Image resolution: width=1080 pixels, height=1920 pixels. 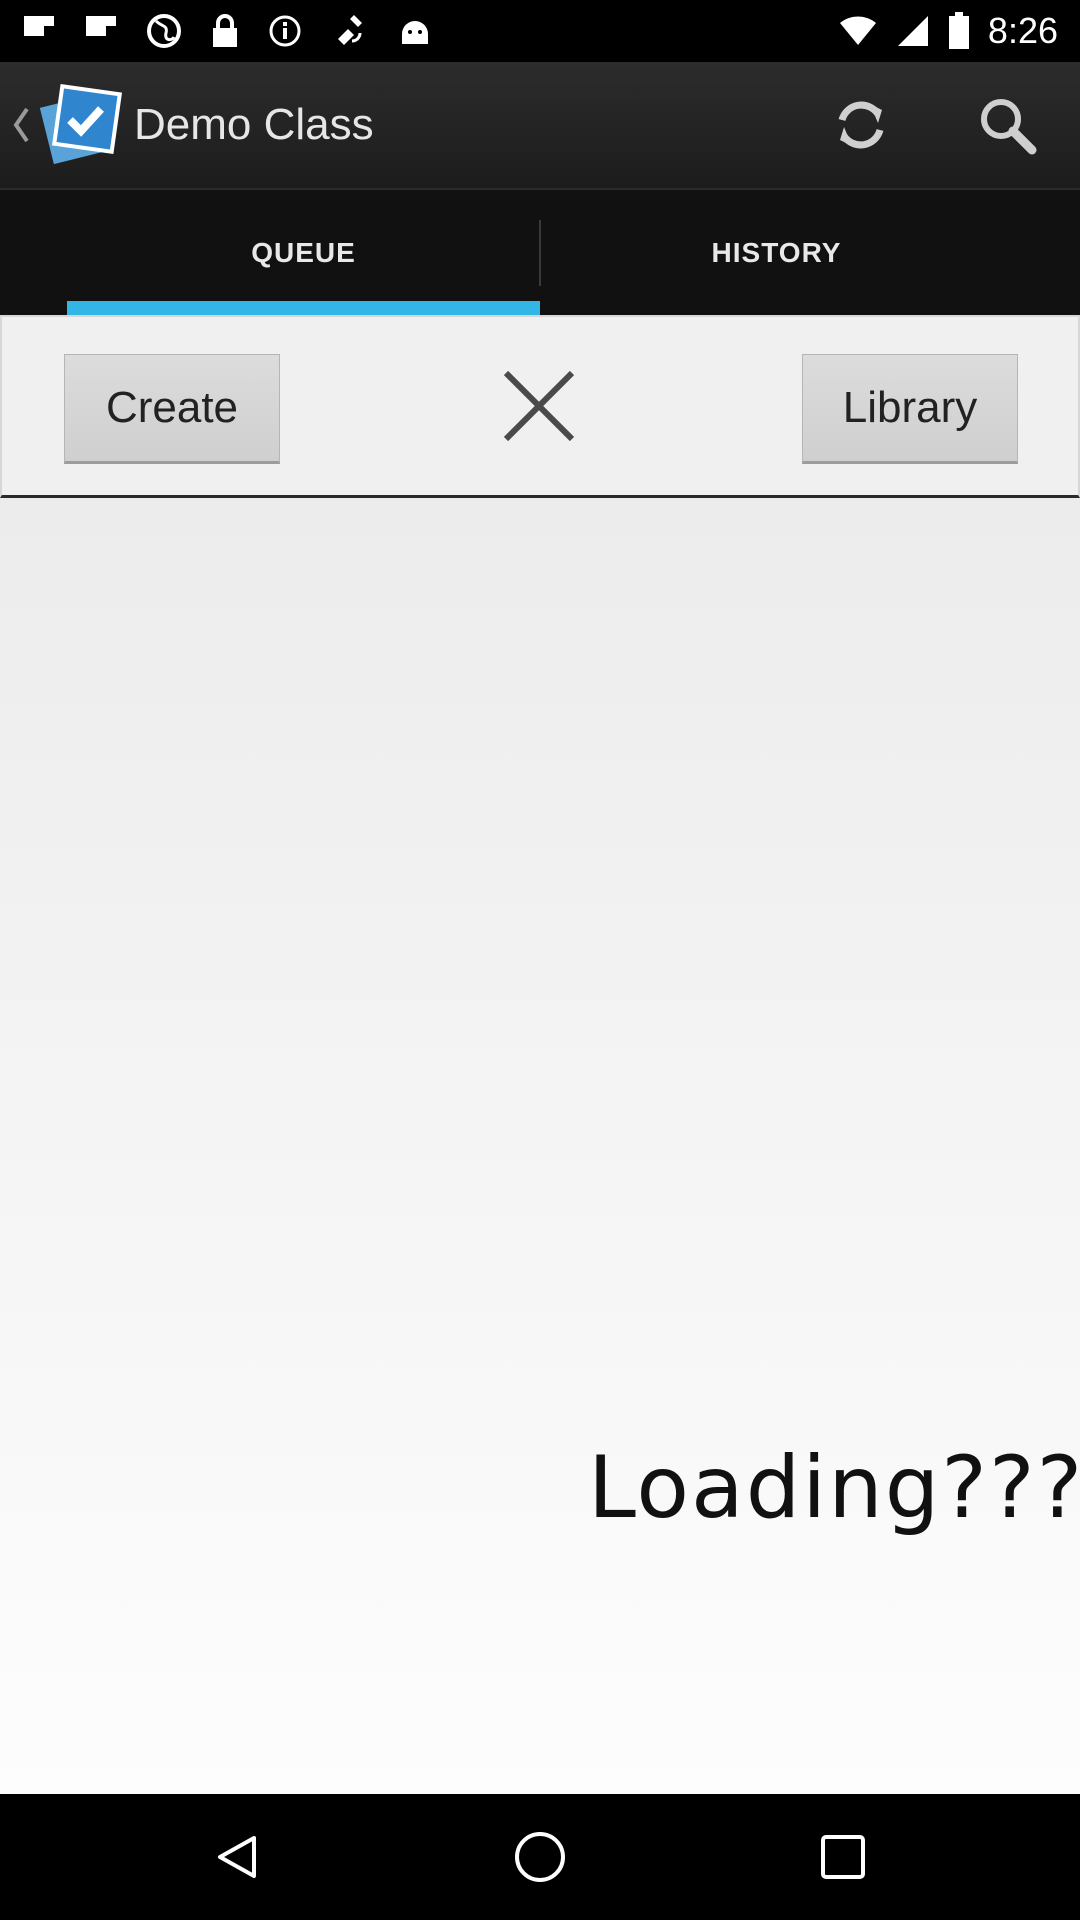 What do you see at coordinates (225, 30) in the screenshot?
I see `lock-icon` at bounding box center [225, 30].